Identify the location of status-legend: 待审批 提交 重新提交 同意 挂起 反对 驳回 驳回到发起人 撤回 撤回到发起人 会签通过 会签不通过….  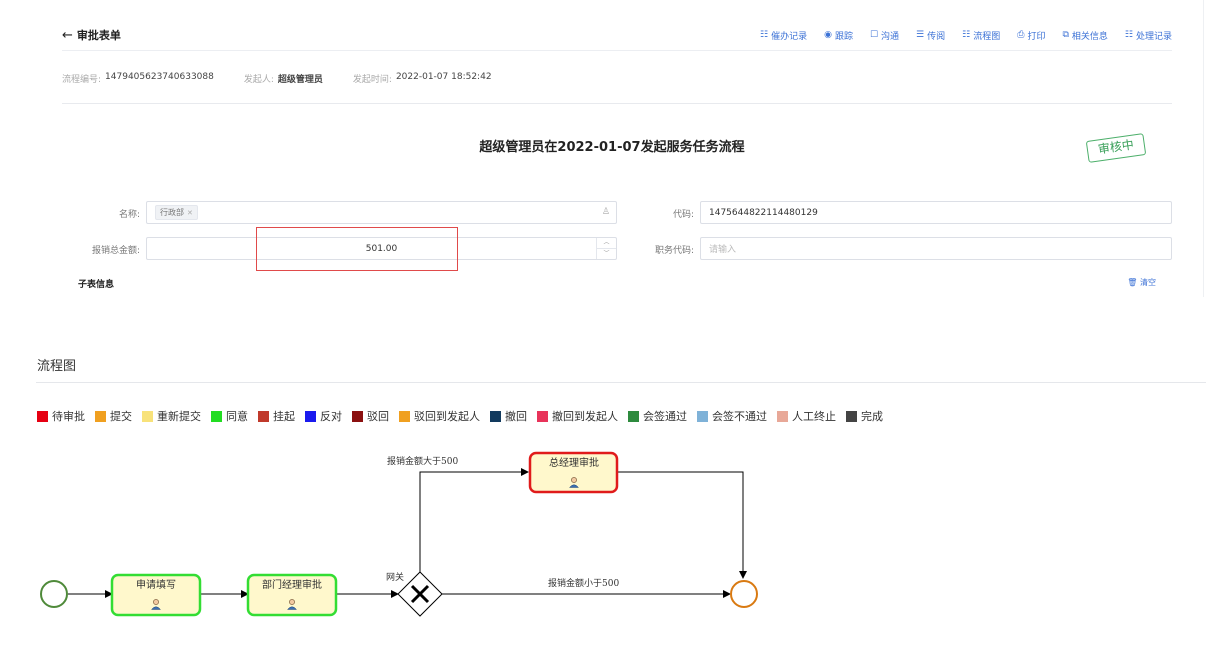
(465, 416).